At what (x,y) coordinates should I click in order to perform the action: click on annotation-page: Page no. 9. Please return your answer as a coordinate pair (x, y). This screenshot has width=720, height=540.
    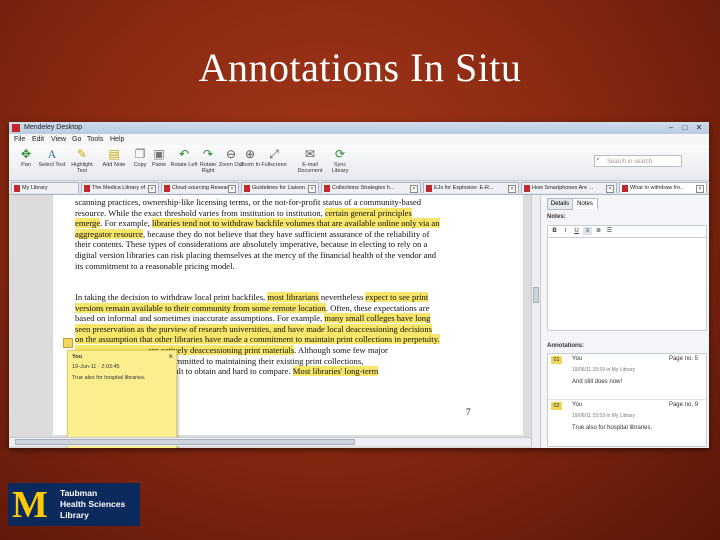
    Looking at the image, I should click on (683, 405).